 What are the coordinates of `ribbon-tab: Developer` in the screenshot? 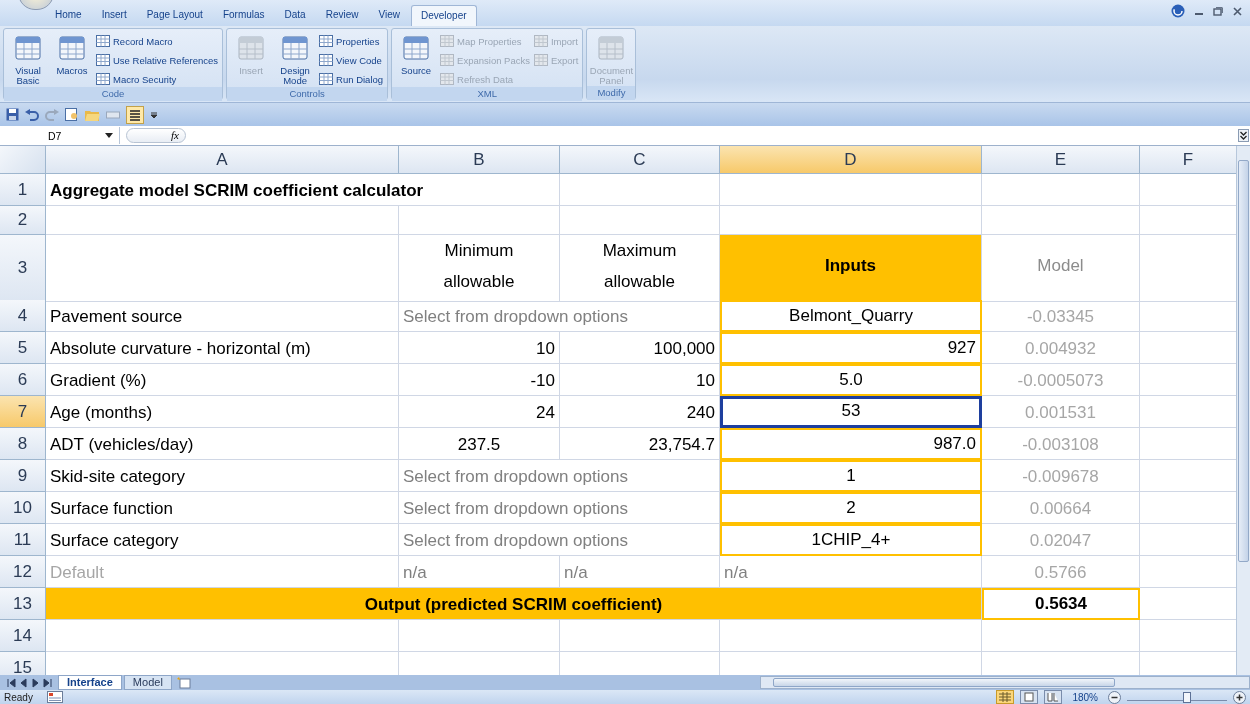 It's located at (444, 15).